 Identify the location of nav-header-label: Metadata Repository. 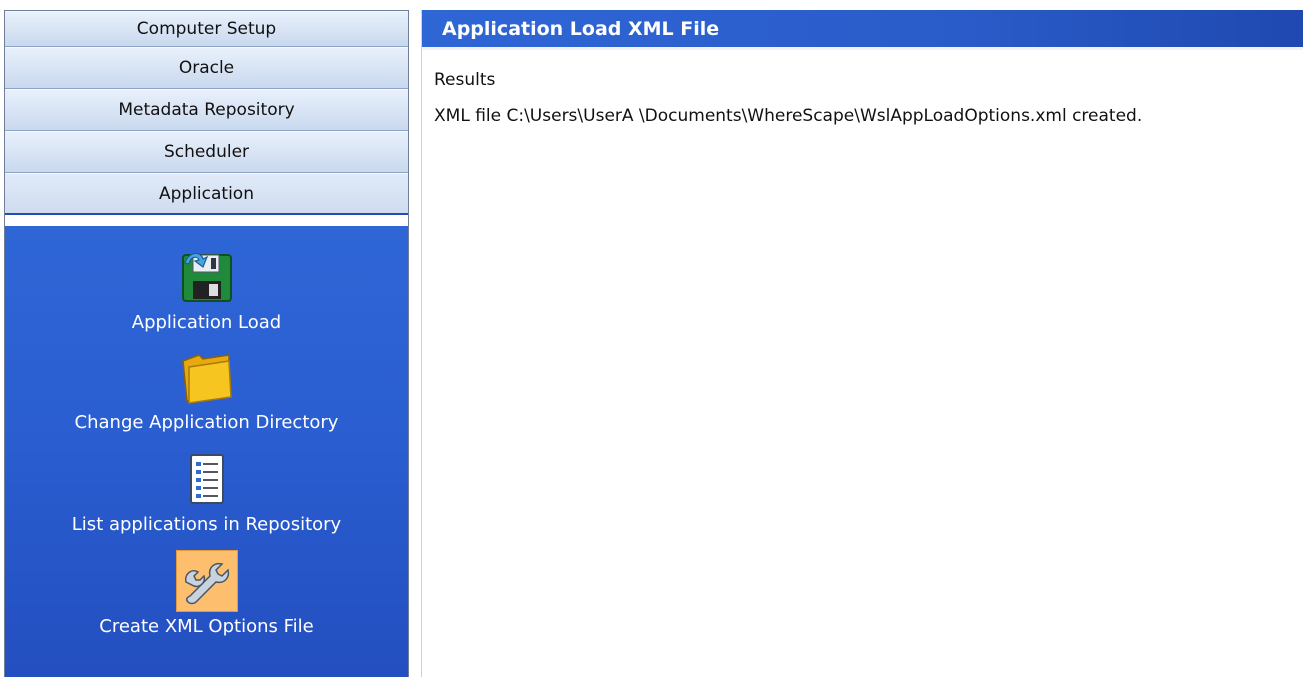
(206, 110).